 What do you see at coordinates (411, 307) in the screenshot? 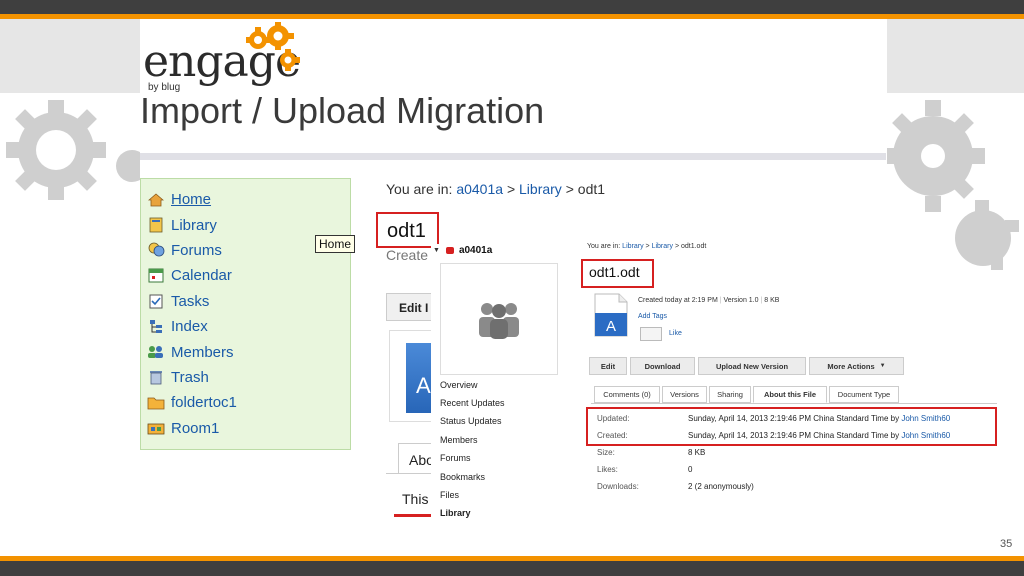
I see `edit-button-partial: Edit I` at bounding box center [411, 307].